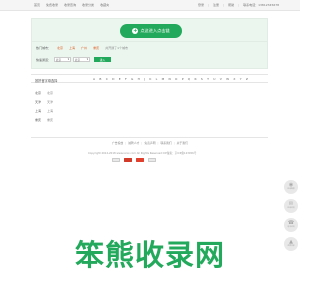  I want to click on nav-query-link: 收录查询, so click(70, 5).